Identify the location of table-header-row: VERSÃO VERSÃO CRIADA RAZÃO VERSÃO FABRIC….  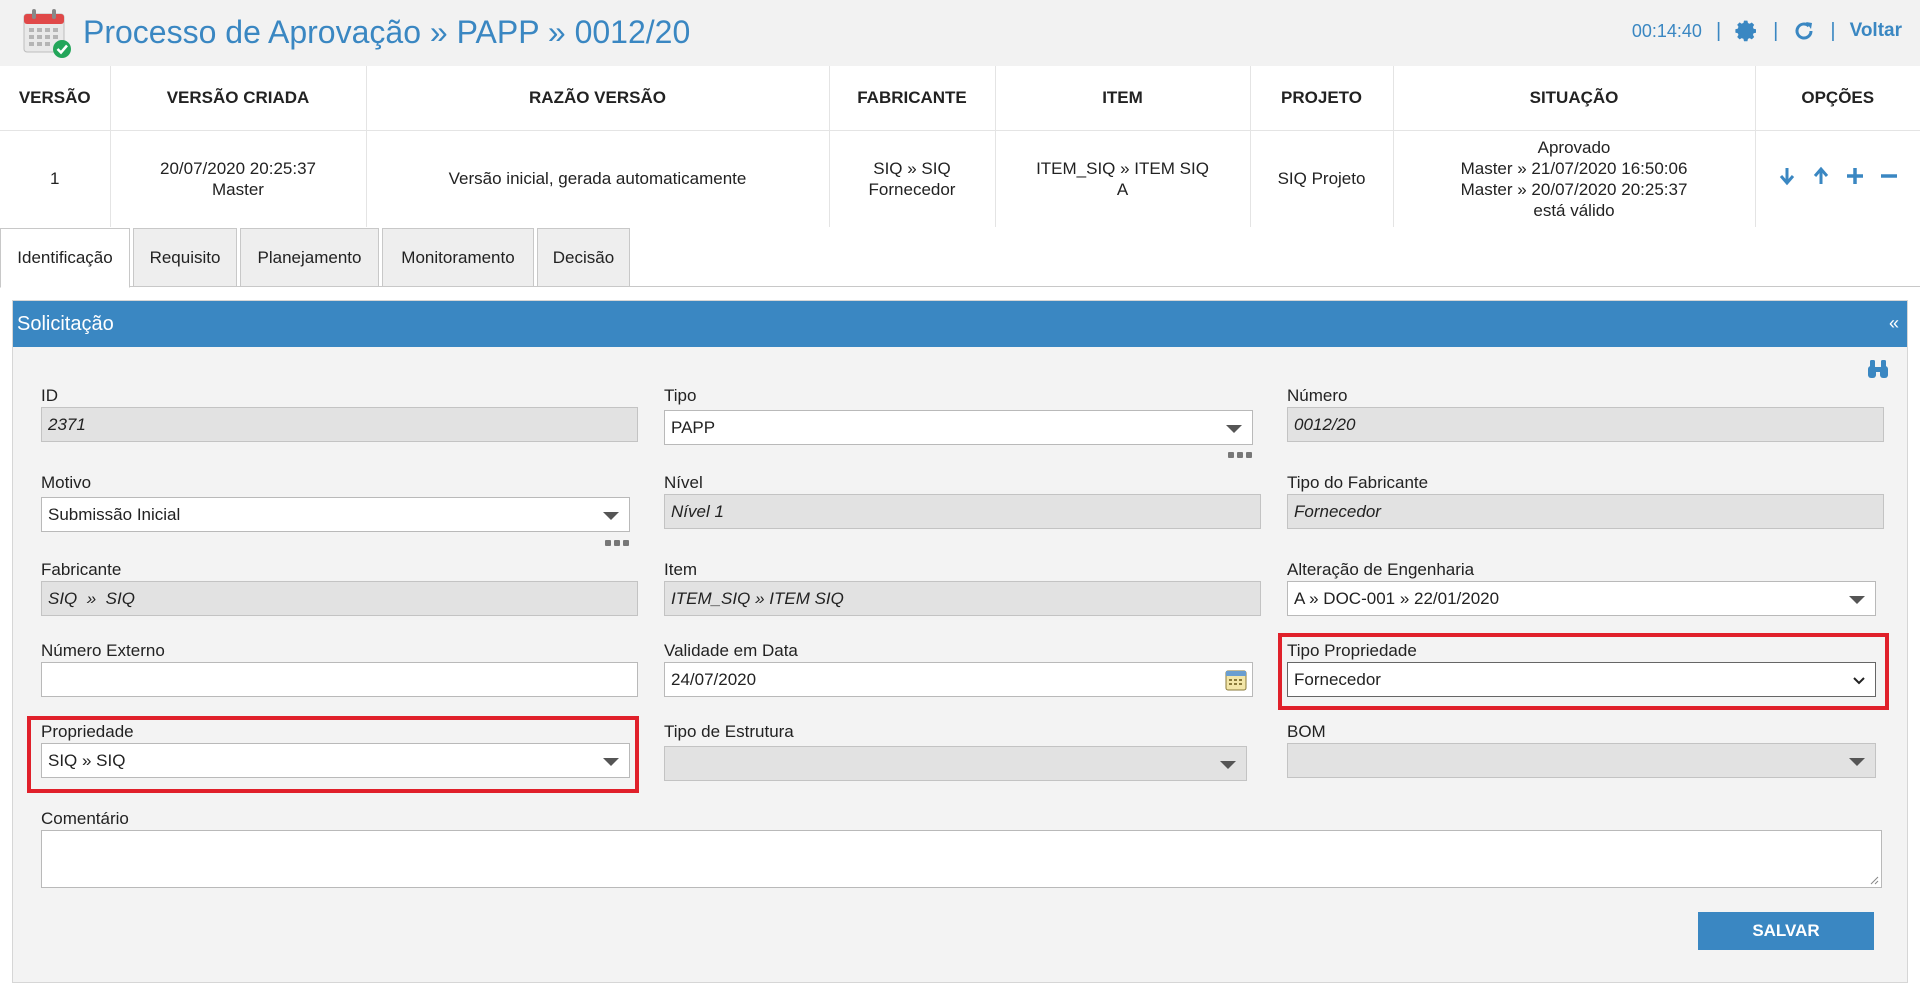
(960, 98).